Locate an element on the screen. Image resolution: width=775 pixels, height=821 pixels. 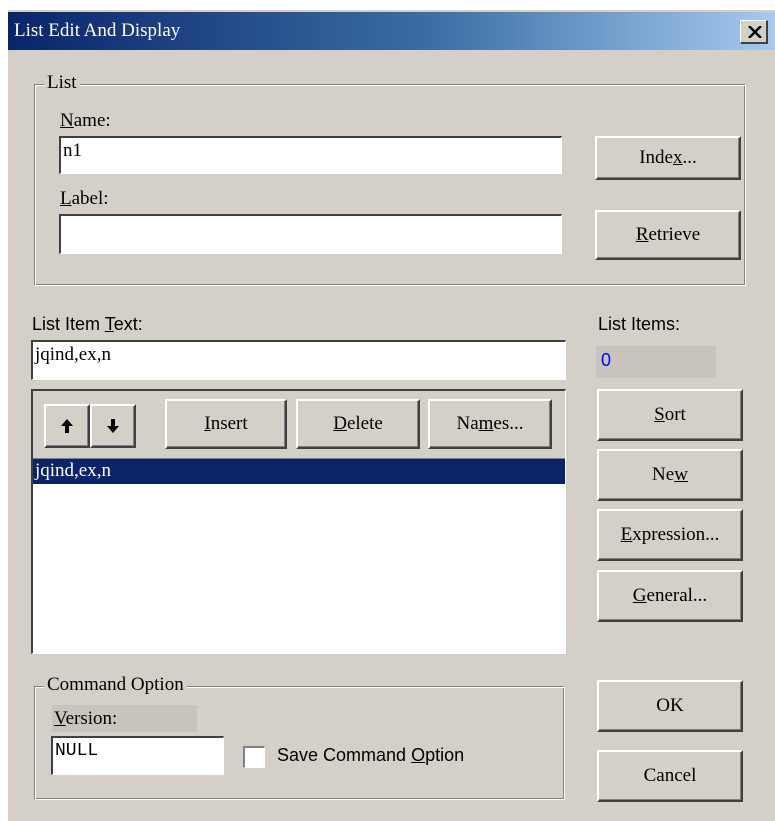
ok-button: OK is located at coordinates (670, 706).